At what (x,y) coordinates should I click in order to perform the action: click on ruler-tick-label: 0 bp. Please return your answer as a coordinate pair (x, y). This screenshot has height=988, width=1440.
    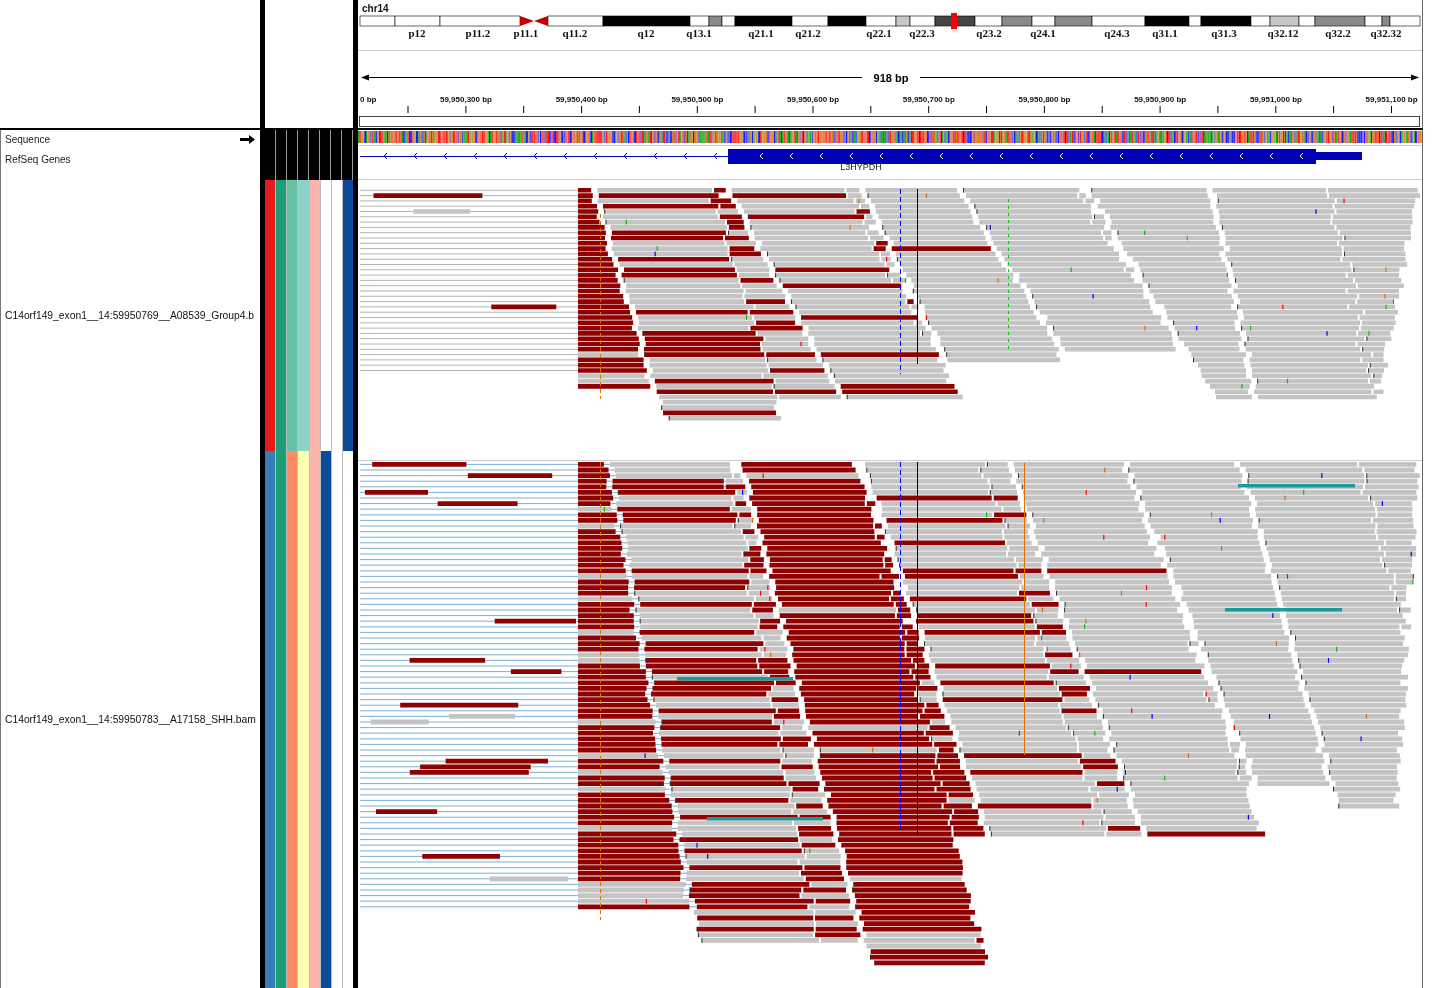
    Looking at the image, I should click on (368, 99).